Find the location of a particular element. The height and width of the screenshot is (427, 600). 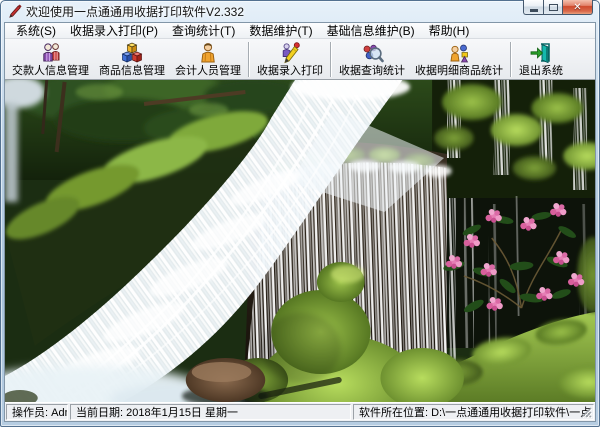

payer-info-icon is located at coordinates (50, 52).